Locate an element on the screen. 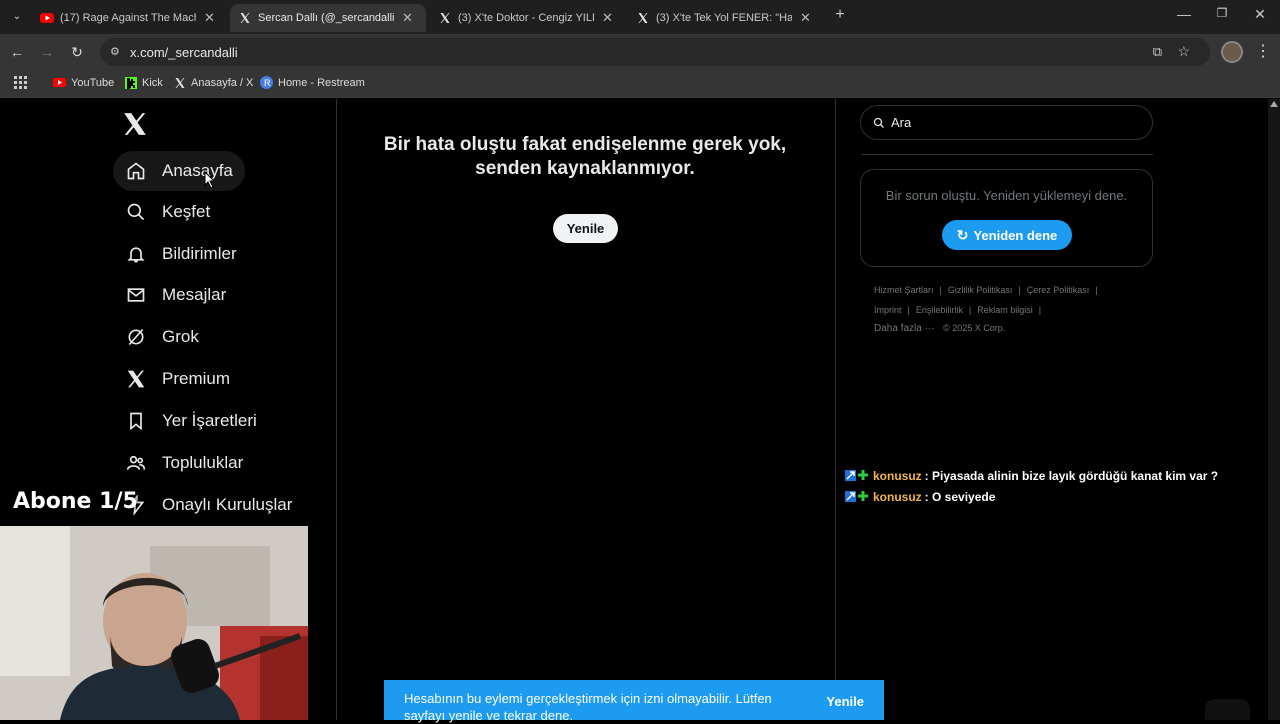 The image size is (1280, 724). nav-label: Mesajlar is located at coordinates (194, 294).